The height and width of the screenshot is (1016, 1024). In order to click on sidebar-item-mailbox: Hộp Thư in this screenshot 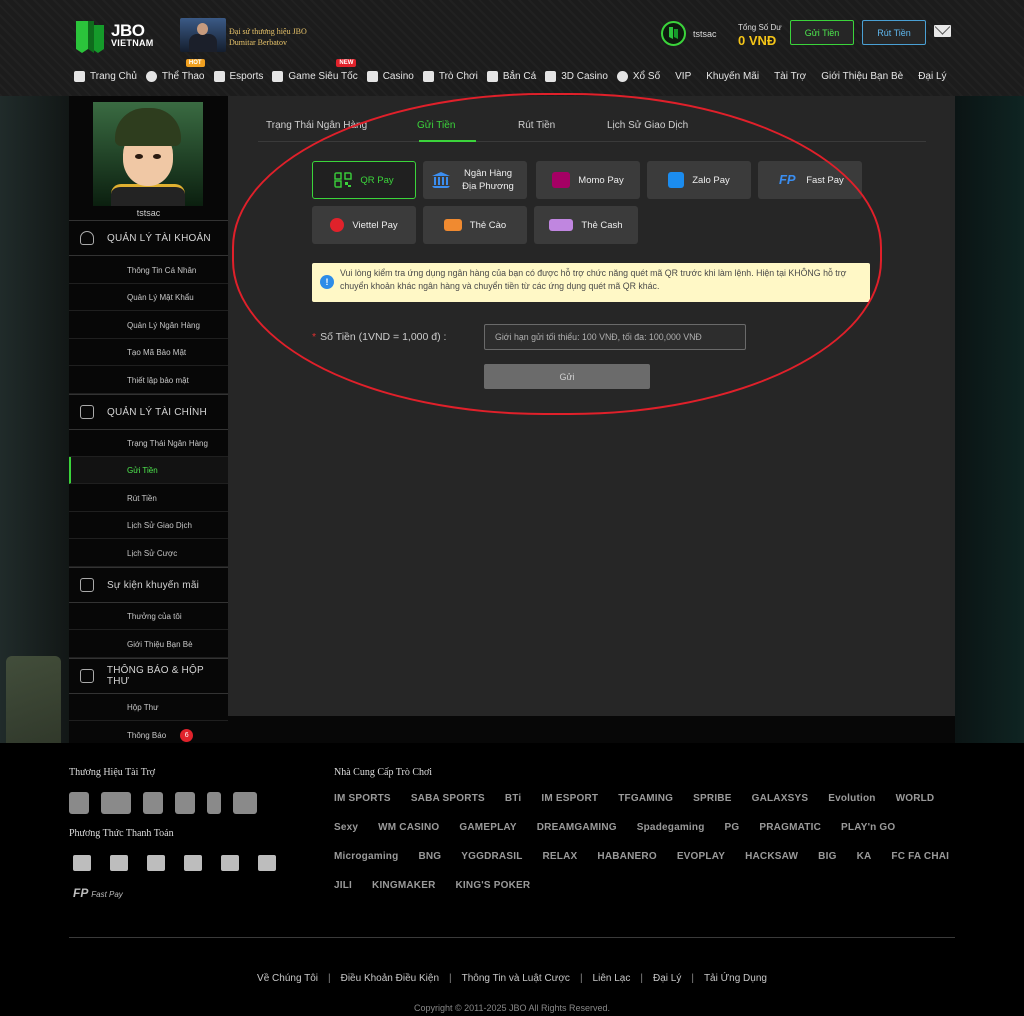, I will do `click(148, 707)`.